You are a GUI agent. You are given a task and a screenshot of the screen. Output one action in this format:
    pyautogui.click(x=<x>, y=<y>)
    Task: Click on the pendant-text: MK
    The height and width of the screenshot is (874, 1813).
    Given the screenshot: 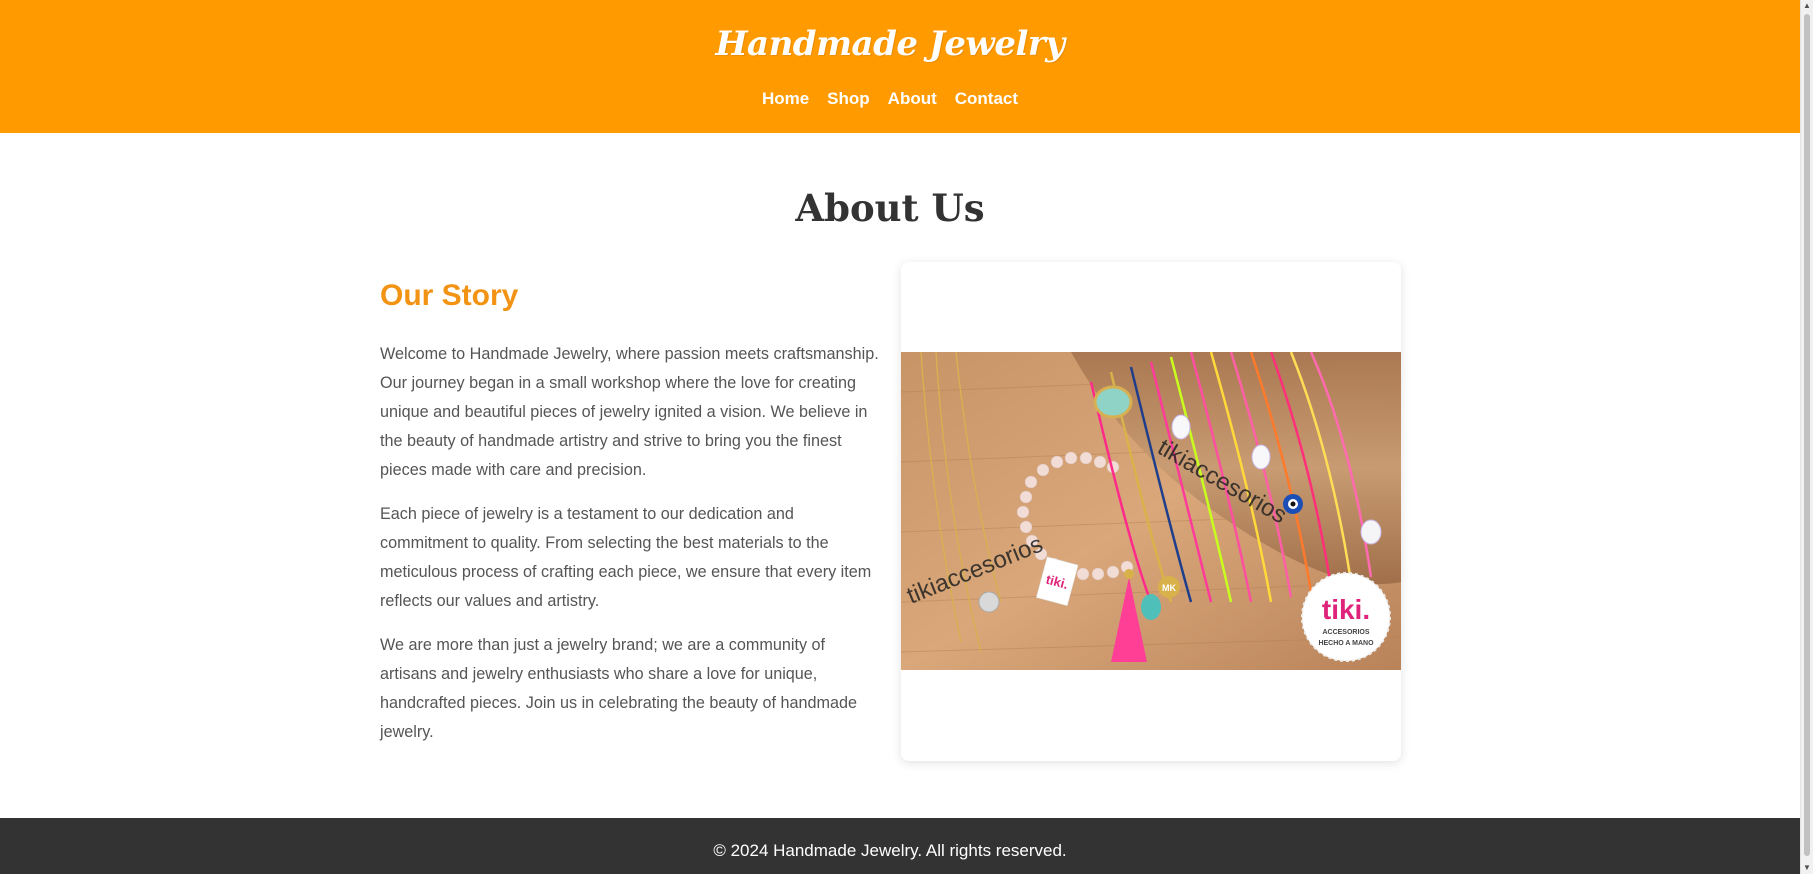 What is the action you would take?
    pyautogui.click(x=1169, y=588)
    